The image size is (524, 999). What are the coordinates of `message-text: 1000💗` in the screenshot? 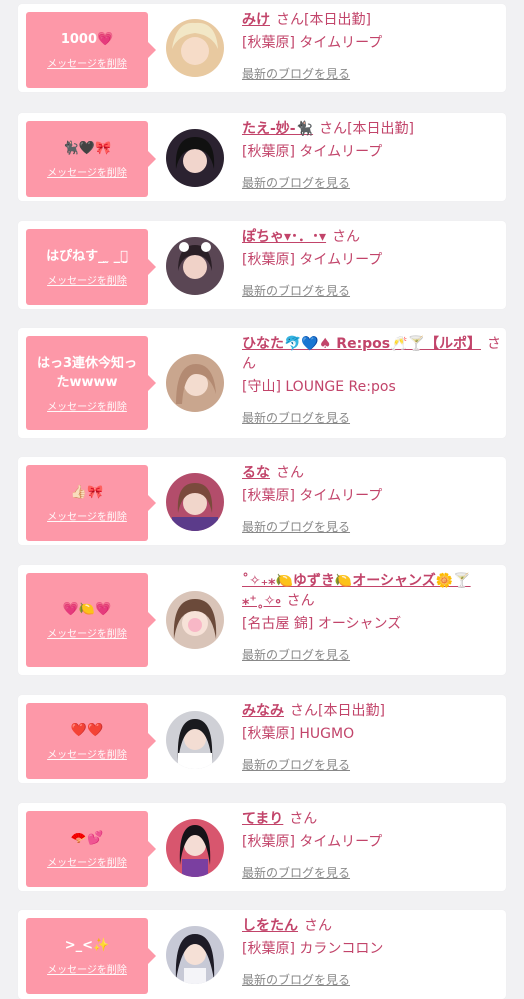 It's located at (87, 39).